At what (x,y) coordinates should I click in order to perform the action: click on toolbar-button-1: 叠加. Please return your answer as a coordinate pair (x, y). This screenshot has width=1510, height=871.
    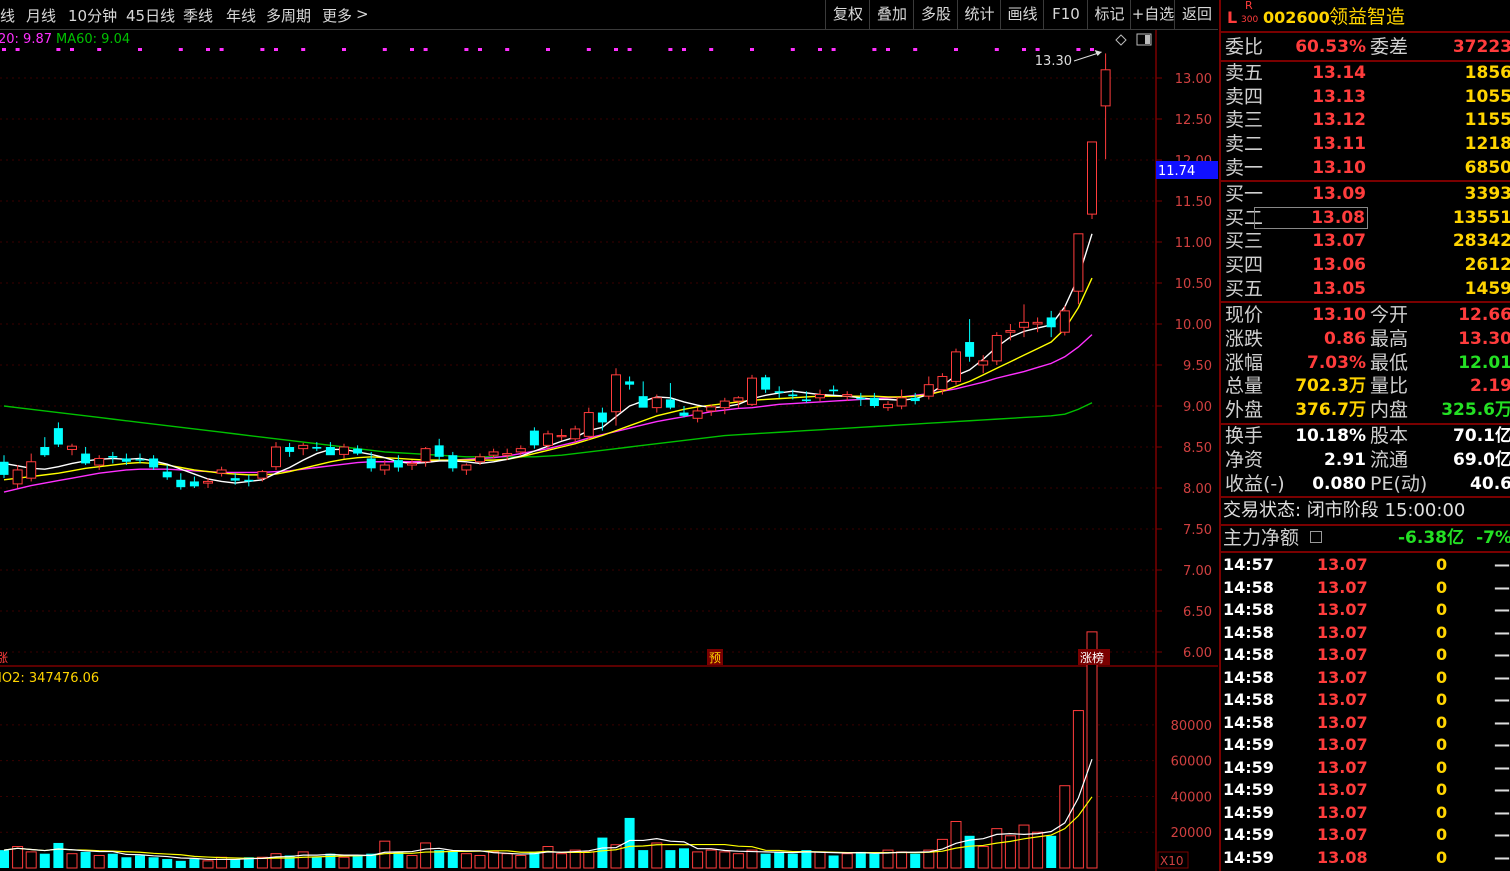
    Looking at the image, I should click on (891, 14).